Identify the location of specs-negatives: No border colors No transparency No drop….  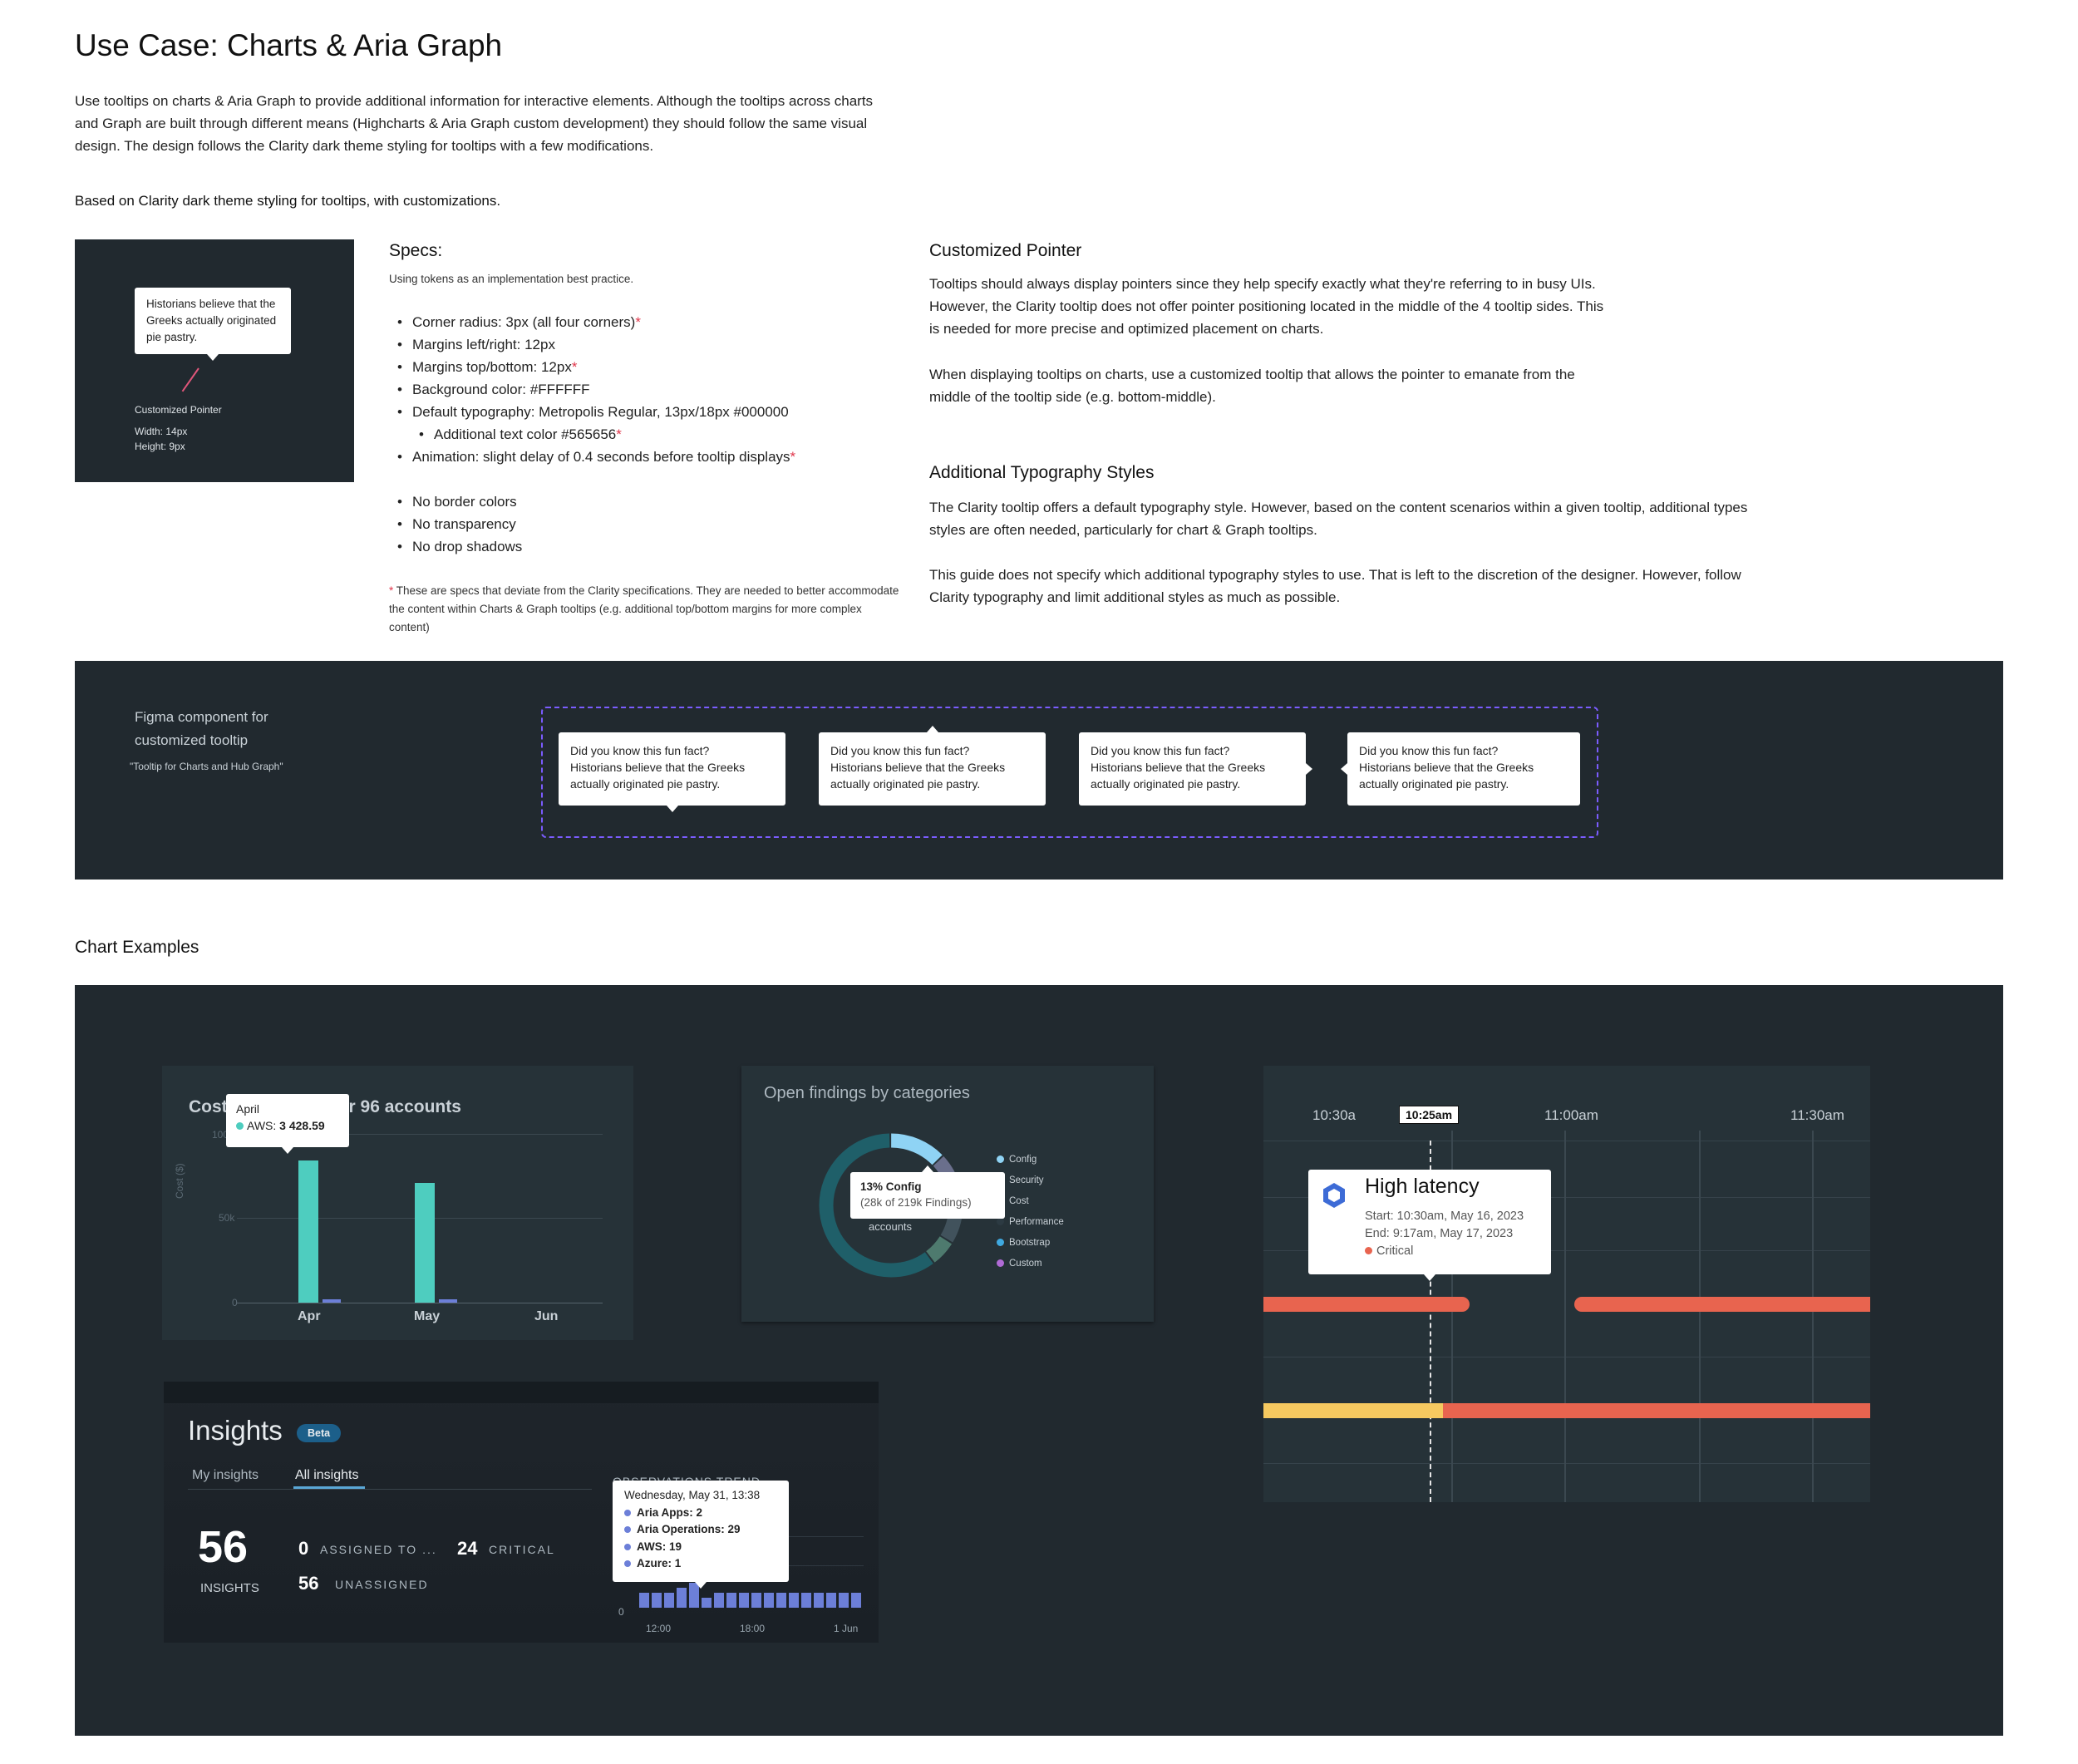
(460, 524).